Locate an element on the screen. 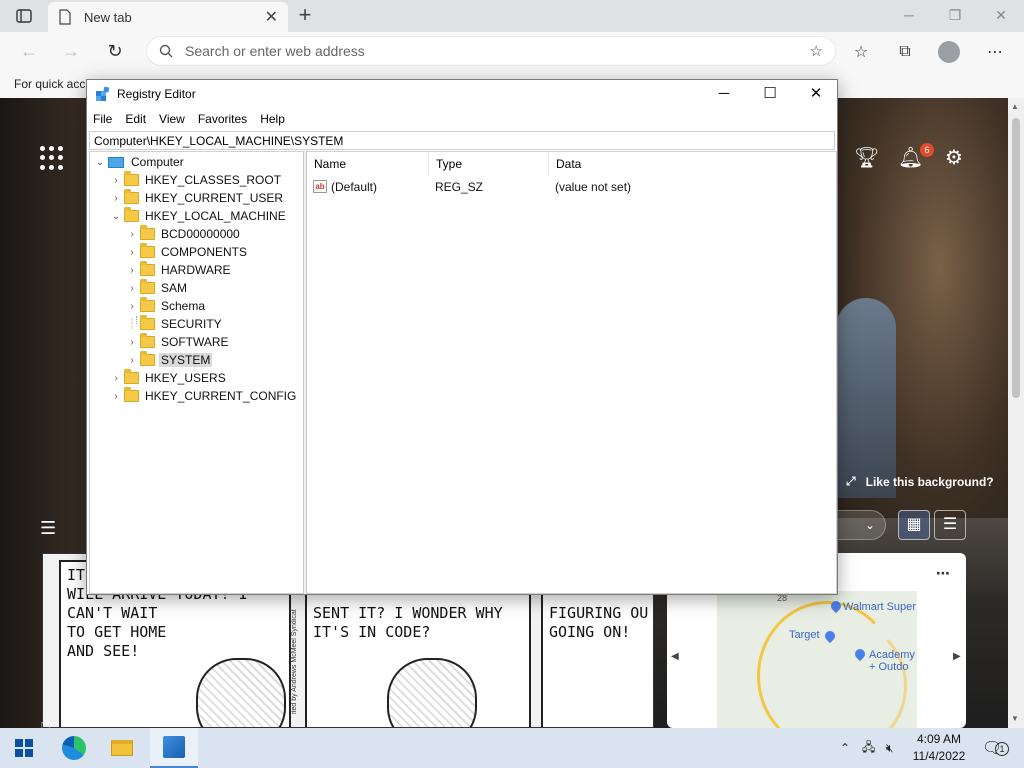 The image size is (1024, 768). menu-view: View is located at coordinates (172, 119).